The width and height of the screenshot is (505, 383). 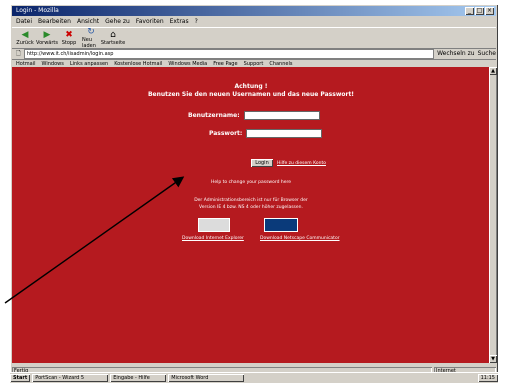 I want to click on taskbar-item: PortScan - Wizard 5, so click(x=70, y=378).